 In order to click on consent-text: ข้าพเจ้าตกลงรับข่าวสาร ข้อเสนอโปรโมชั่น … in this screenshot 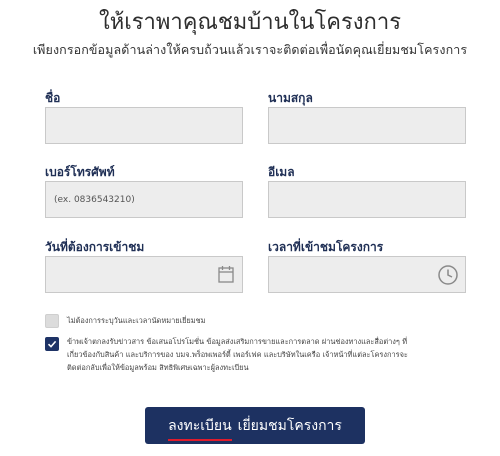, I will do `click(237, 354)`.